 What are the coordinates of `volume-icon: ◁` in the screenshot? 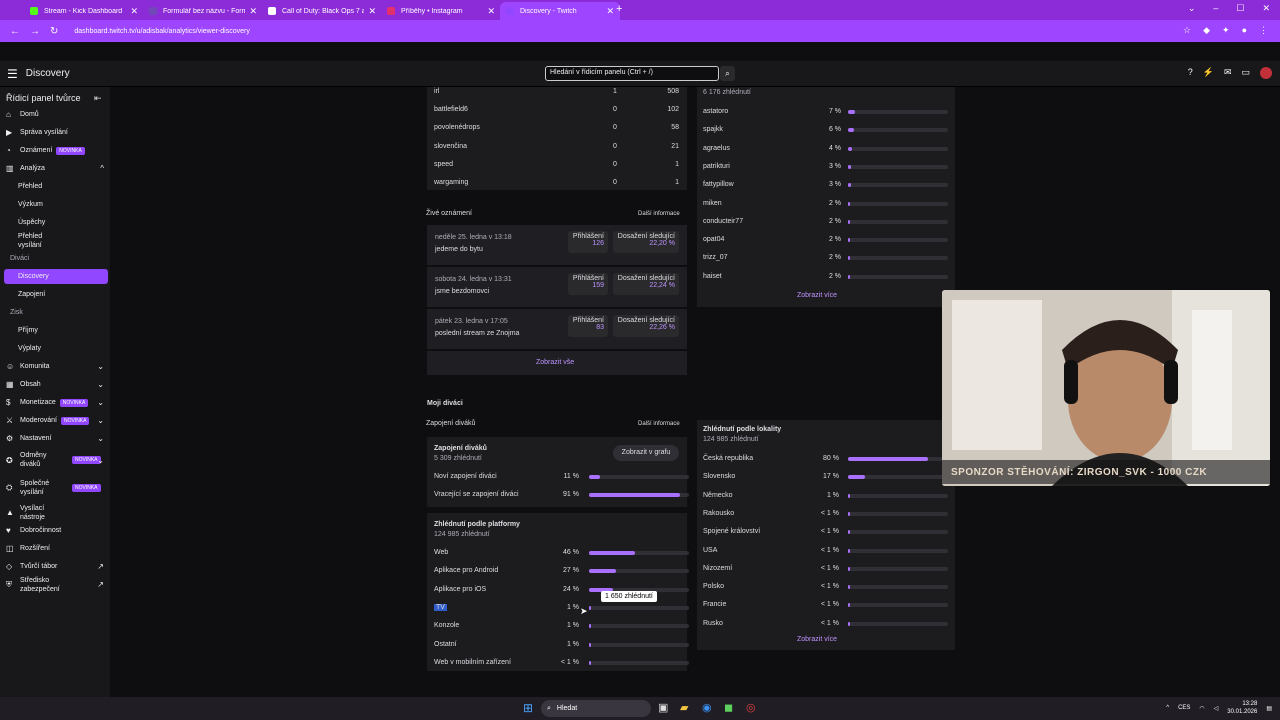 It's located at (1216, 708).